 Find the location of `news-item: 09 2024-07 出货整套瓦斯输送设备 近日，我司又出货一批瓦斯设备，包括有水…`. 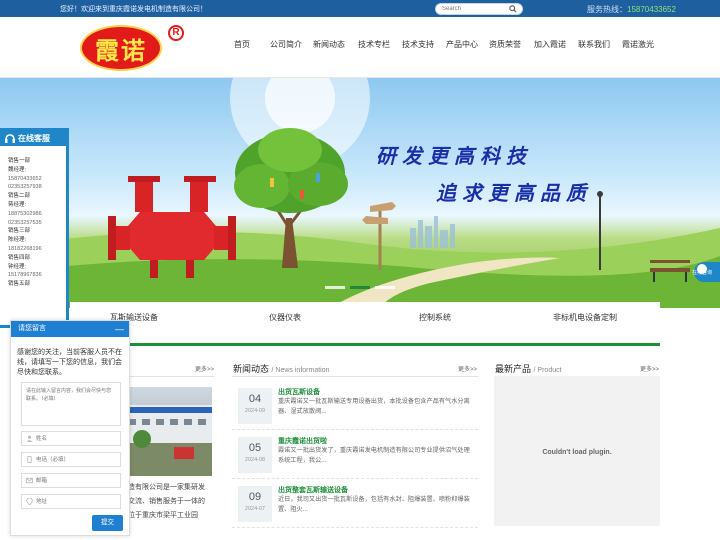

news-item: 09 2024-07 出货整套瓦斯输送设备 近日，我司又出货一批瓦斯设备，包括有水… is located at coordinates (355, 506).